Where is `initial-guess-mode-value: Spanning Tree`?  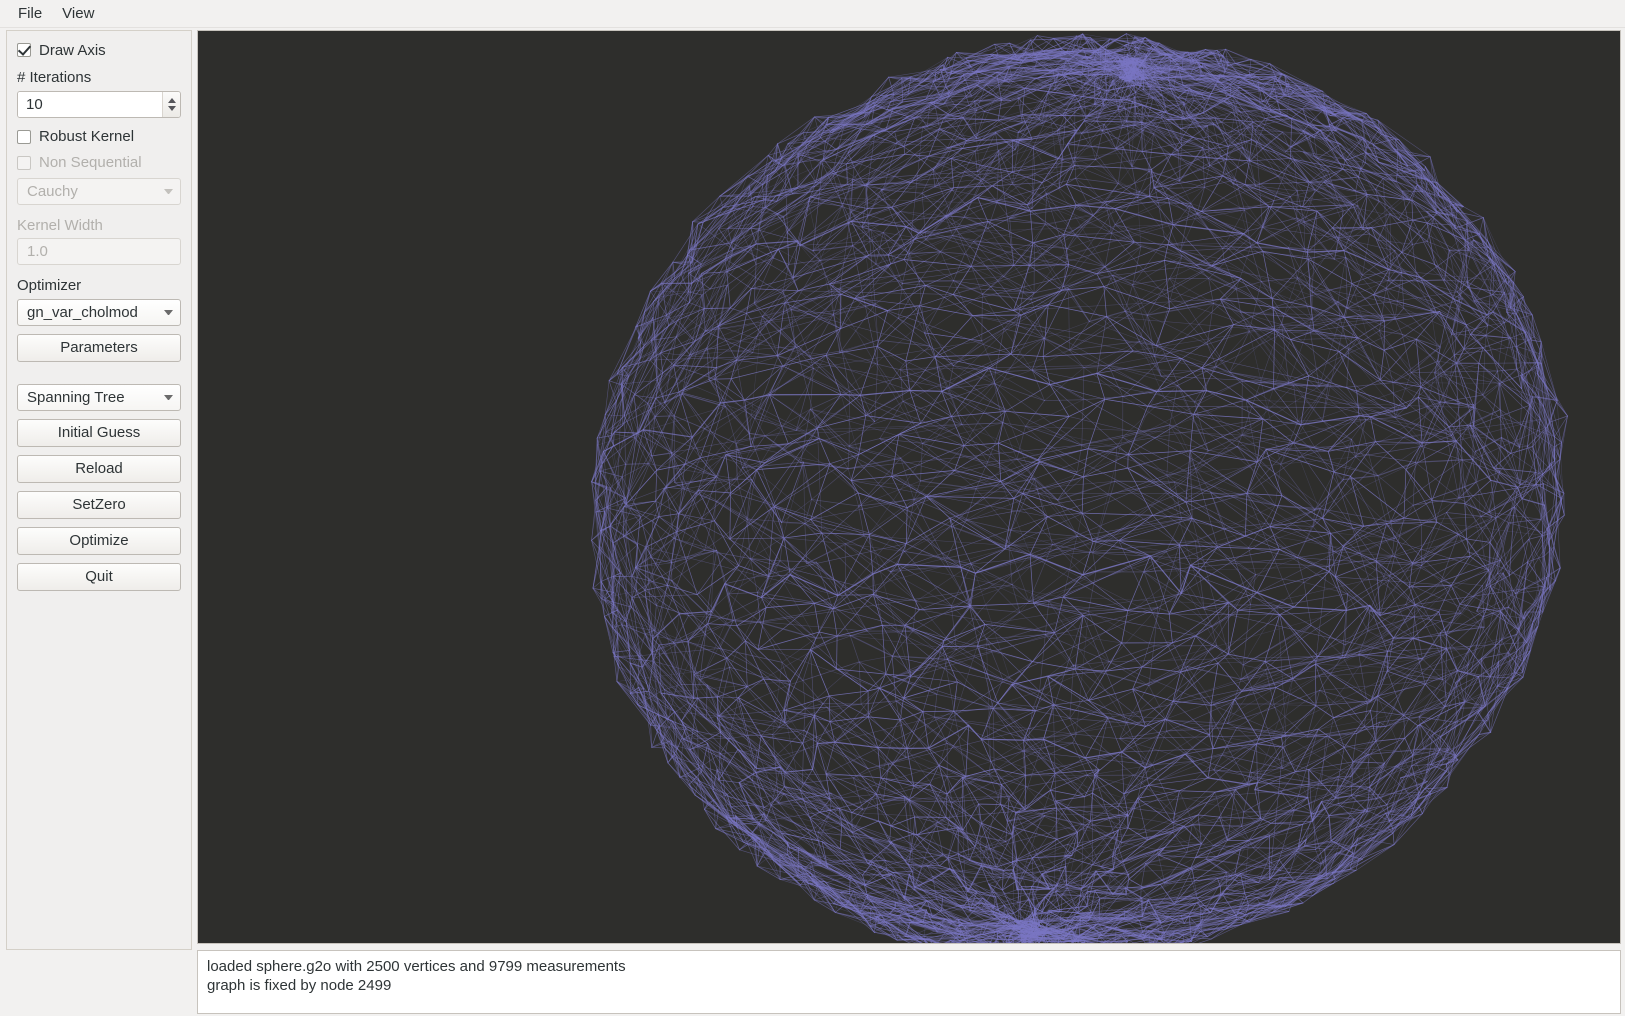 initial-guess-mode-value: Spanning Tree is located at coordinates (76, 397).